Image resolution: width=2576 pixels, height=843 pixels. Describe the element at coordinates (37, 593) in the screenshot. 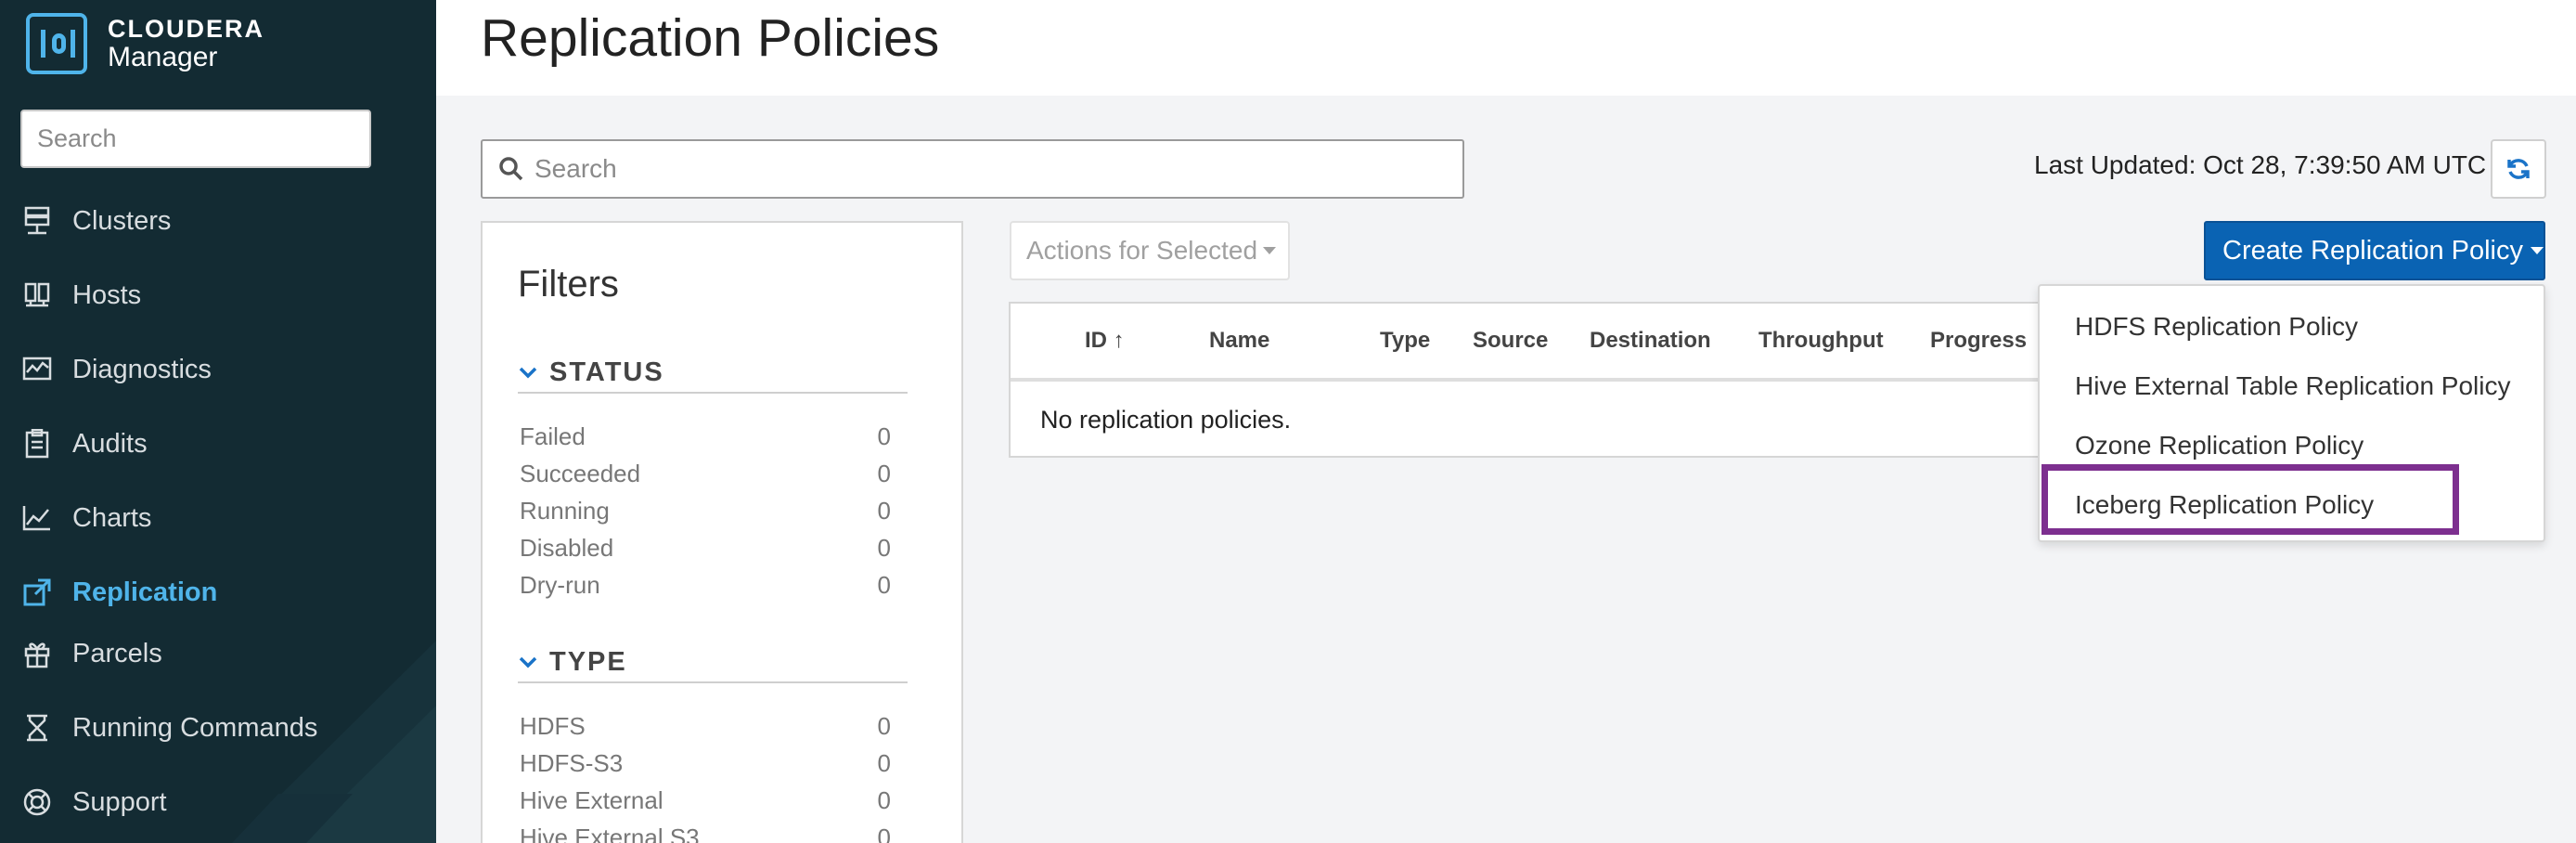

I see `replication-icon` at that location.